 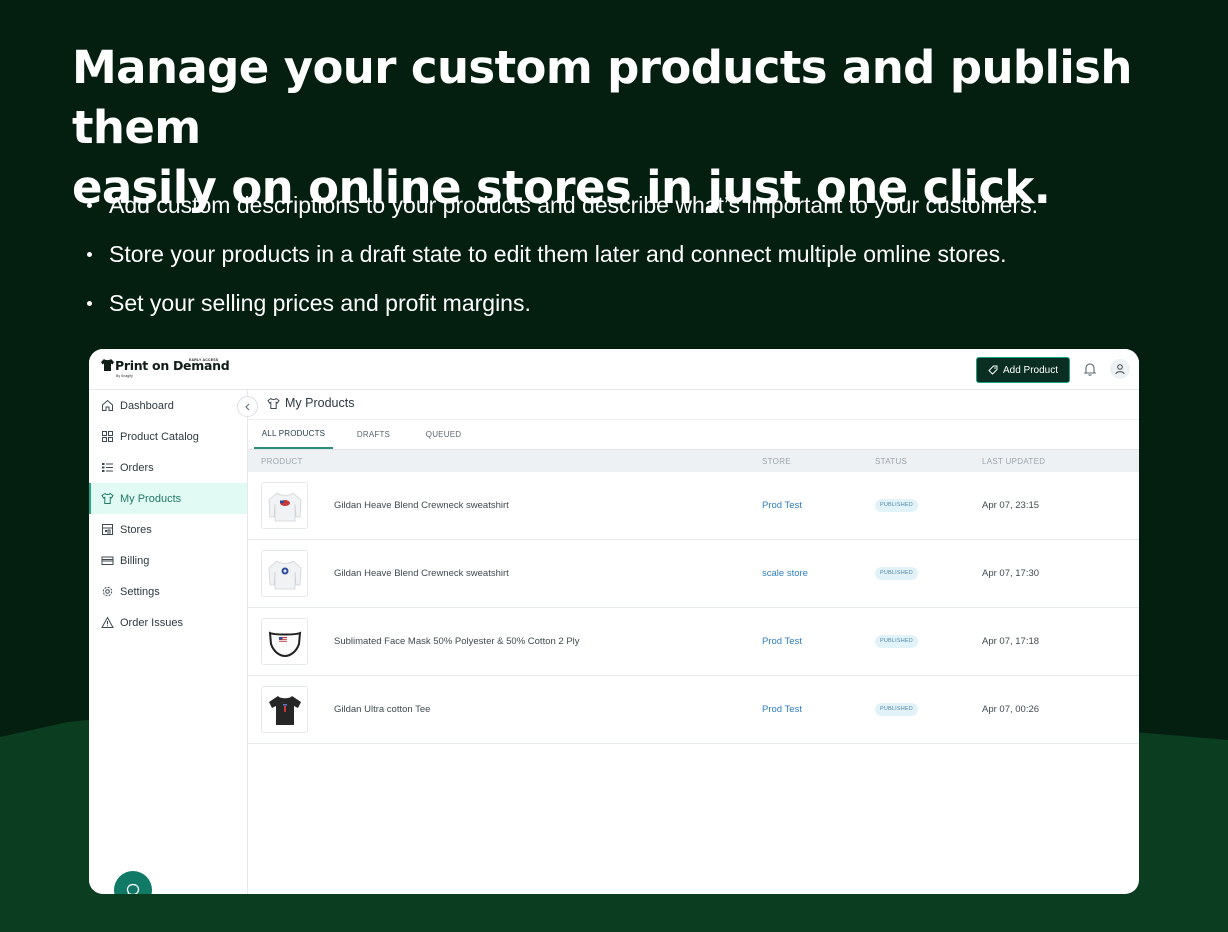 I want to click on sidebar-item-dashboard: Dashboard, so click(x=168, y=405).